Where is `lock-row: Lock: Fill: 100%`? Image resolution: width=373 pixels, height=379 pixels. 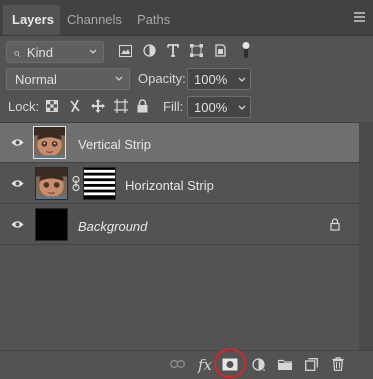
lock-row: Lock: Fill: 100% is located at coordinates (186, 107).